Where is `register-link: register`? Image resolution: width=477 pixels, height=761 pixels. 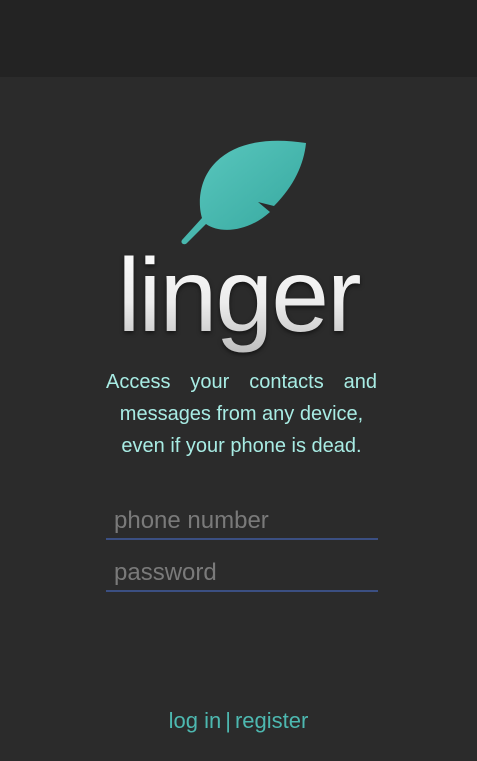
register-link: register is located at coordinates (271, 720).